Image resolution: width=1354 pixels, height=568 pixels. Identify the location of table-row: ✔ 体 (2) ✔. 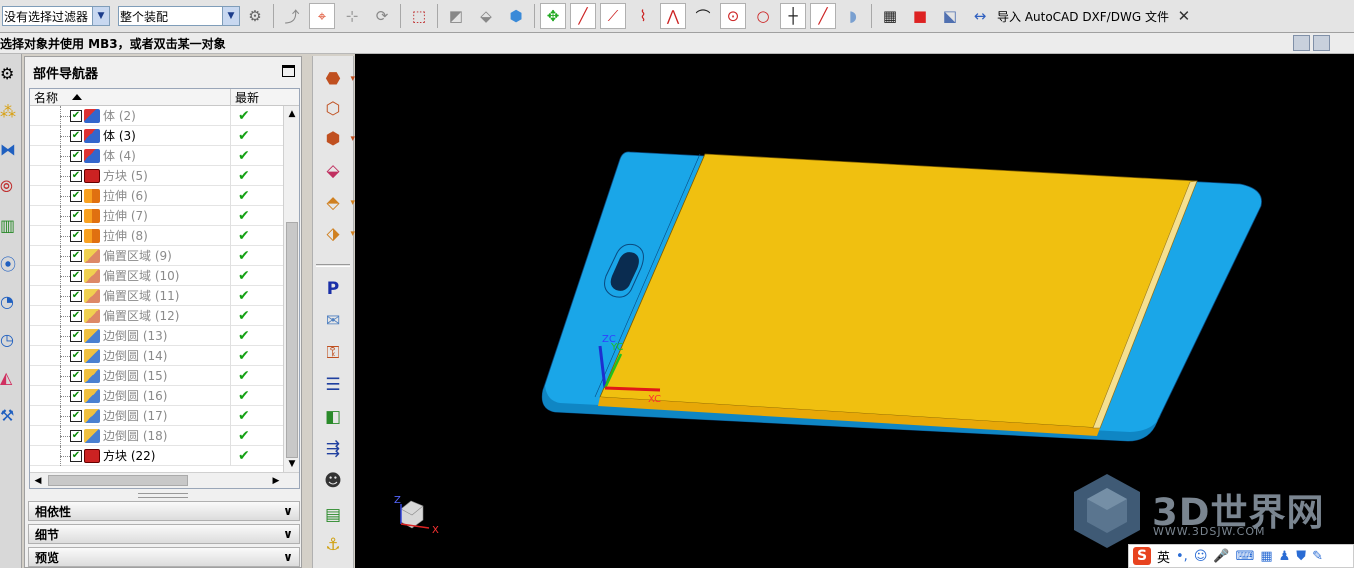
(164, 115).